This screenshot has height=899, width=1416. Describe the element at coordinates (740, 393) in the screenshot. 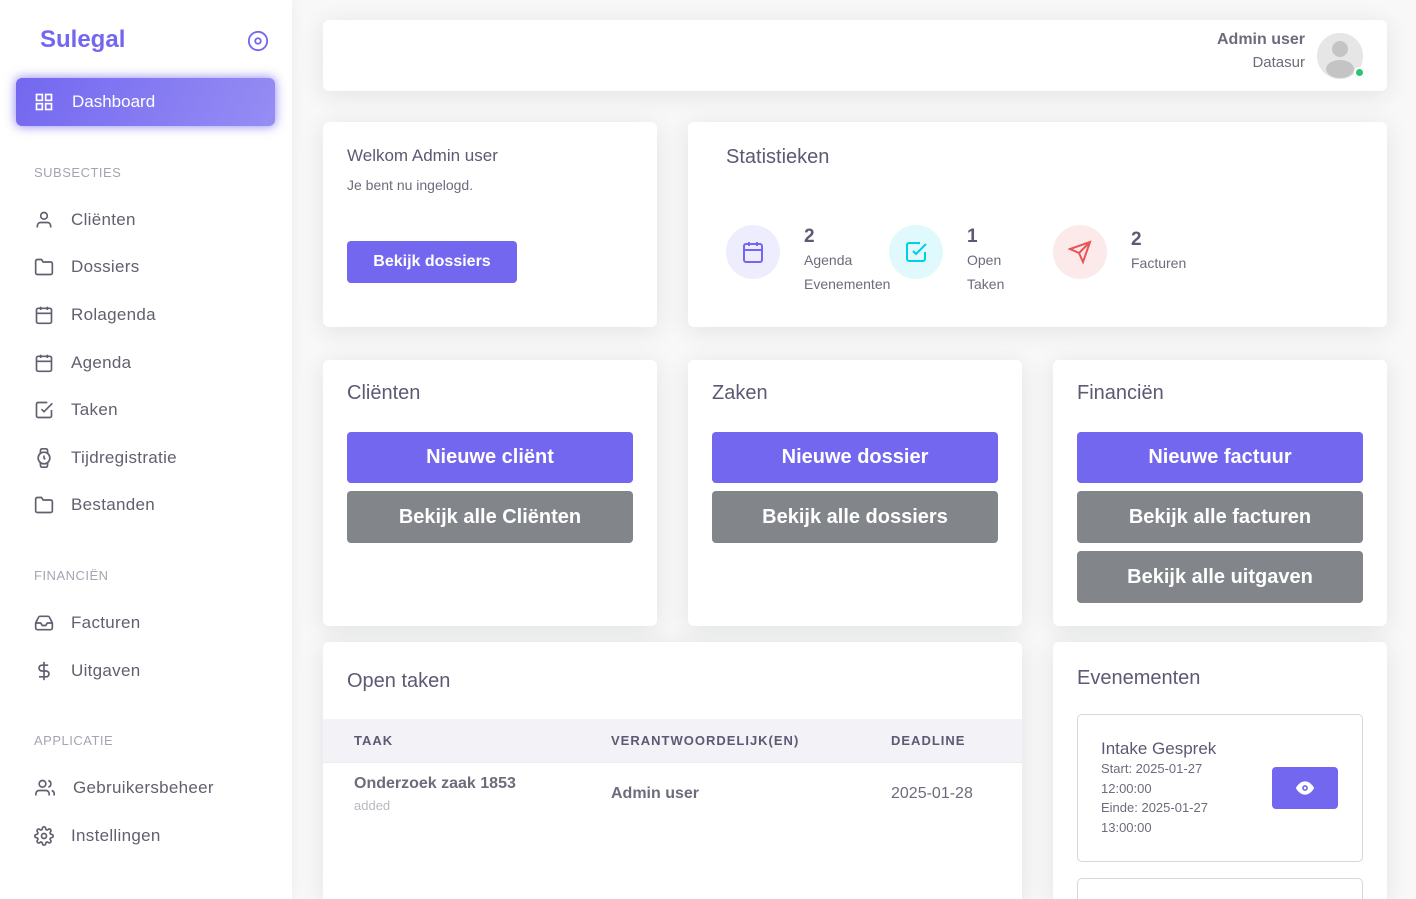

I see `cases-title: Zaken` at that location.